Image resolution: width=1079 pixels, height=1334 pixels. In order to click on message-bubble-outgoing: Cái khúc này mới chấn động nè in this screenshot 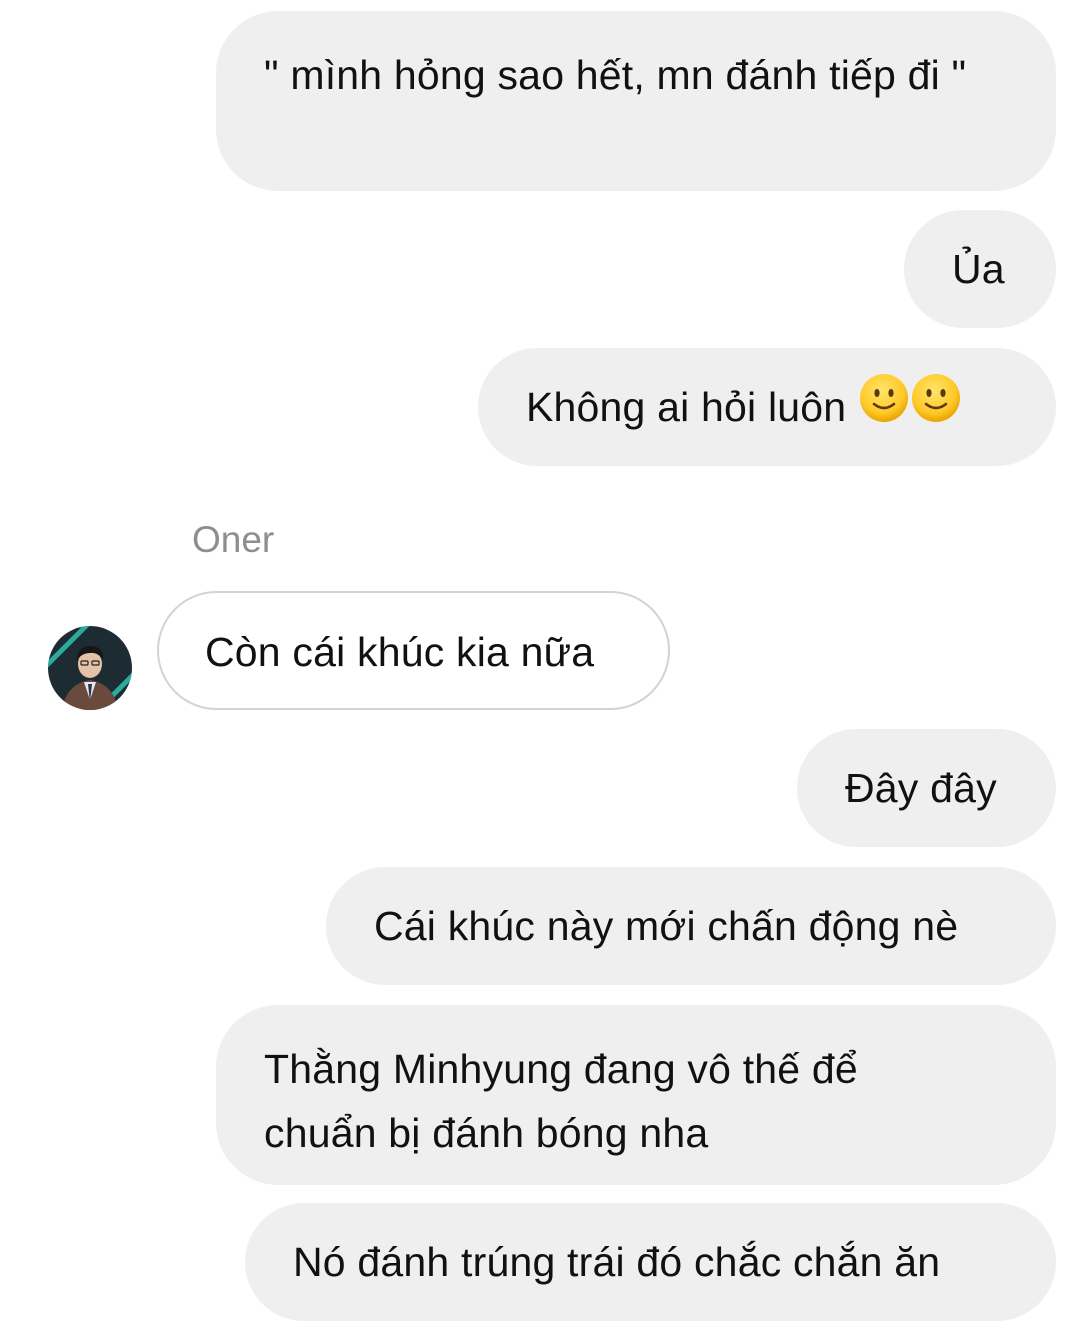, I will do `click(691, 926)`.